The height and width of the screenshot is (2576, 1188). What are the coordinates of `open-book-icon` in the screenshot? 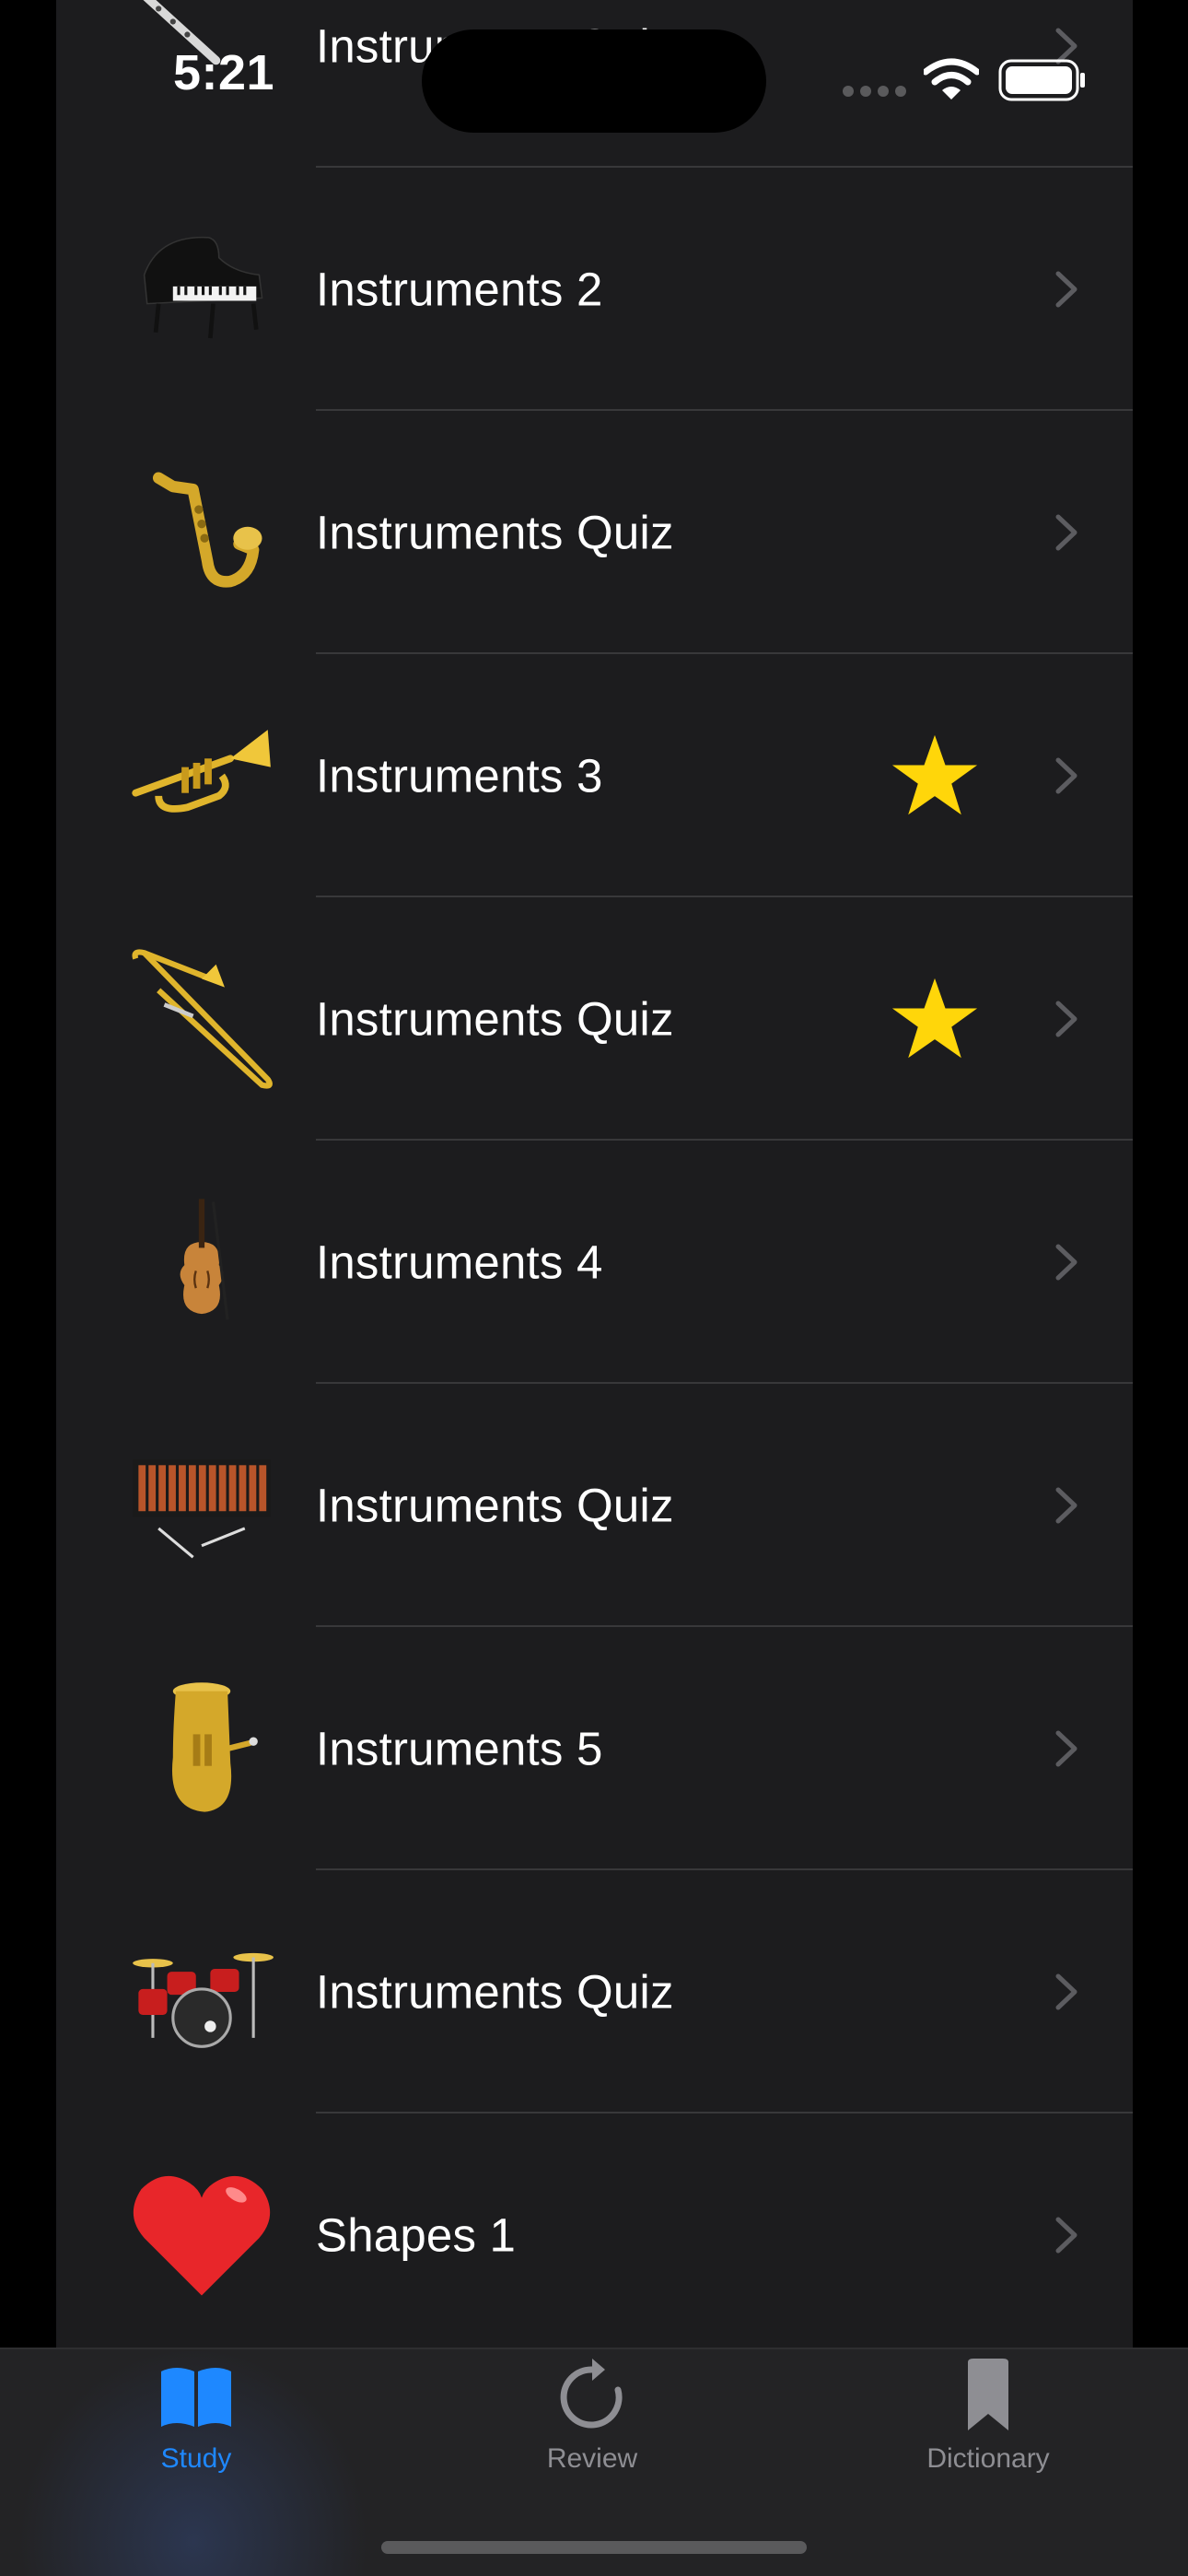 It's located at (196, 2397).